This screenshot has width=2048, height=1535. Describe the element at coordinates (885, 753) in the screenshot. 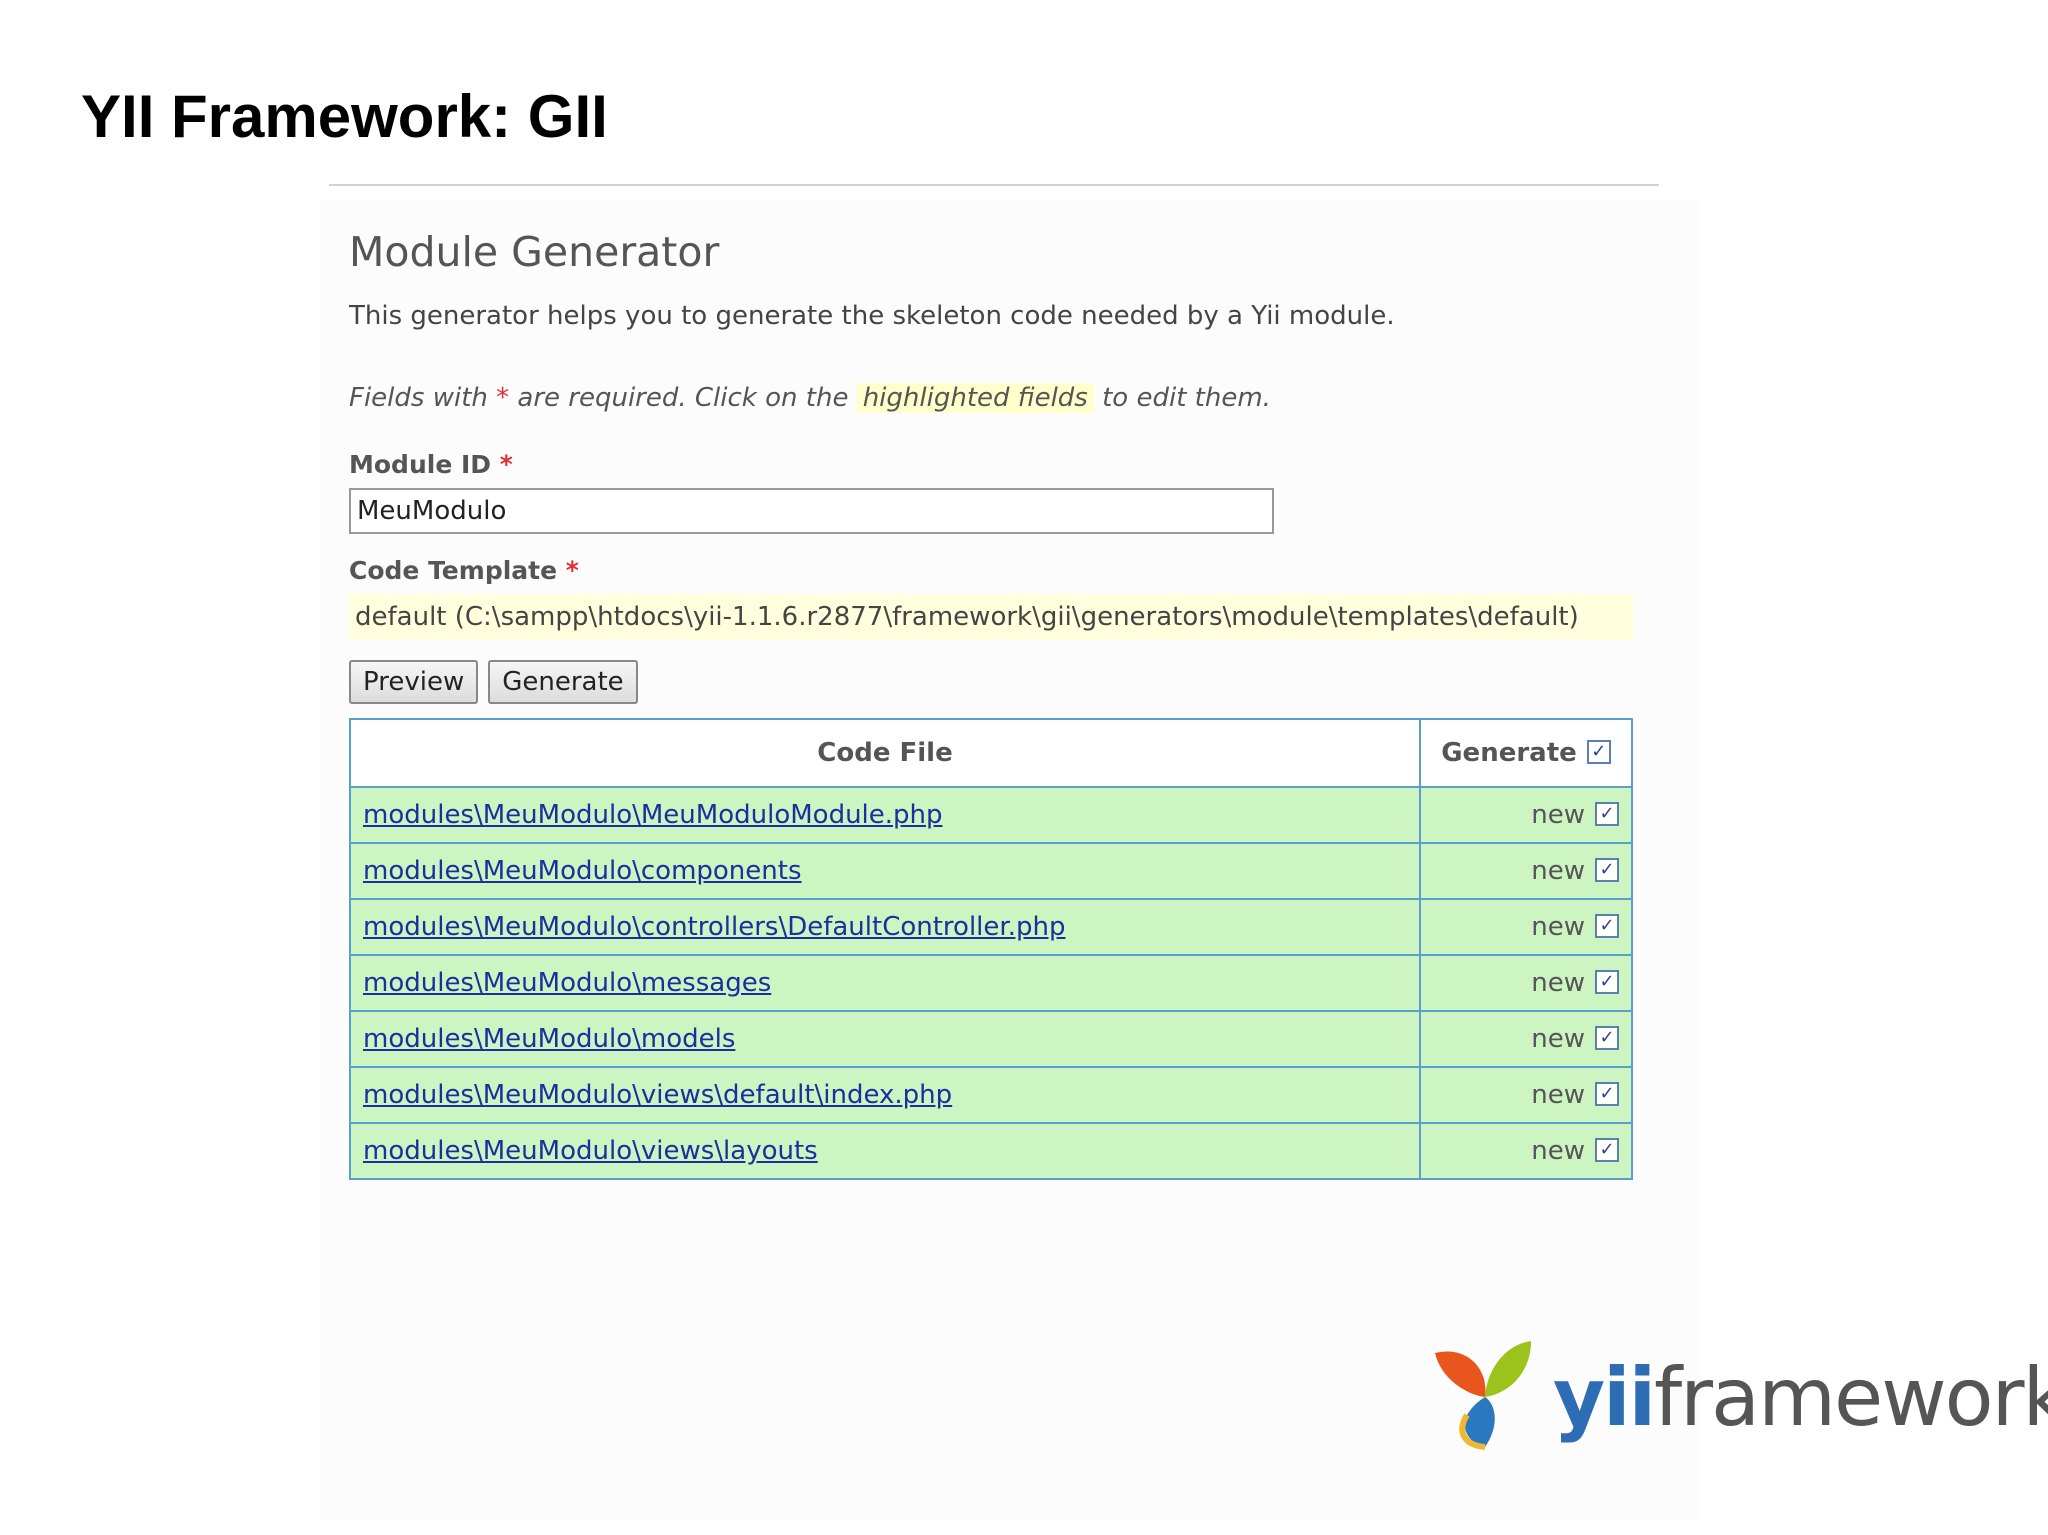

I see `code-file-header: Code File` at that location.